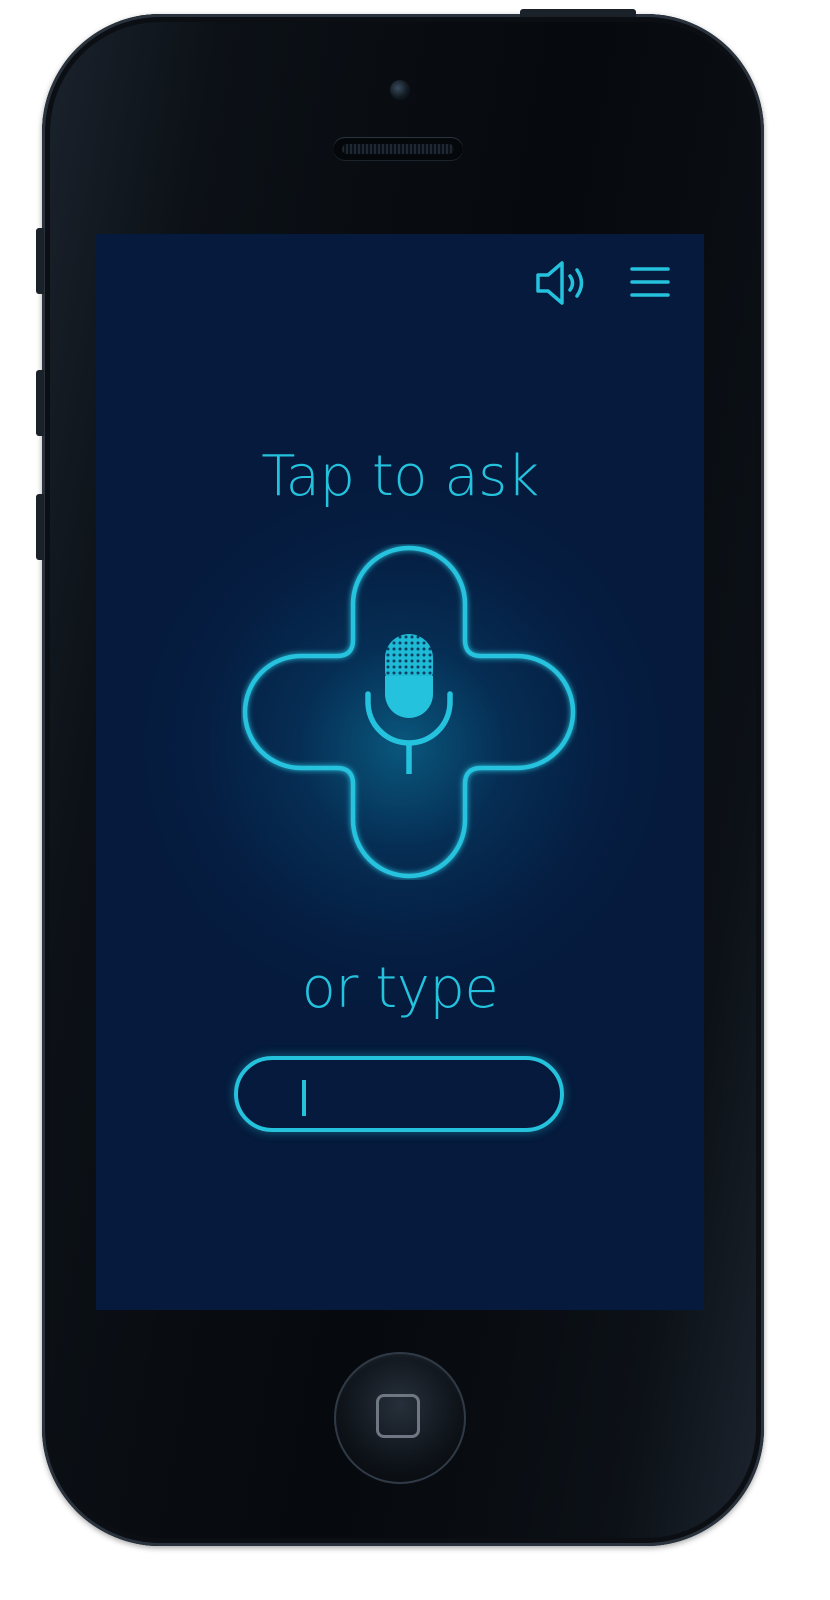 The width and height of the screenshot is (830, 1600). Describe the element at coordinates (400, 90) in the screenshot. I see `front-camera` at that location.